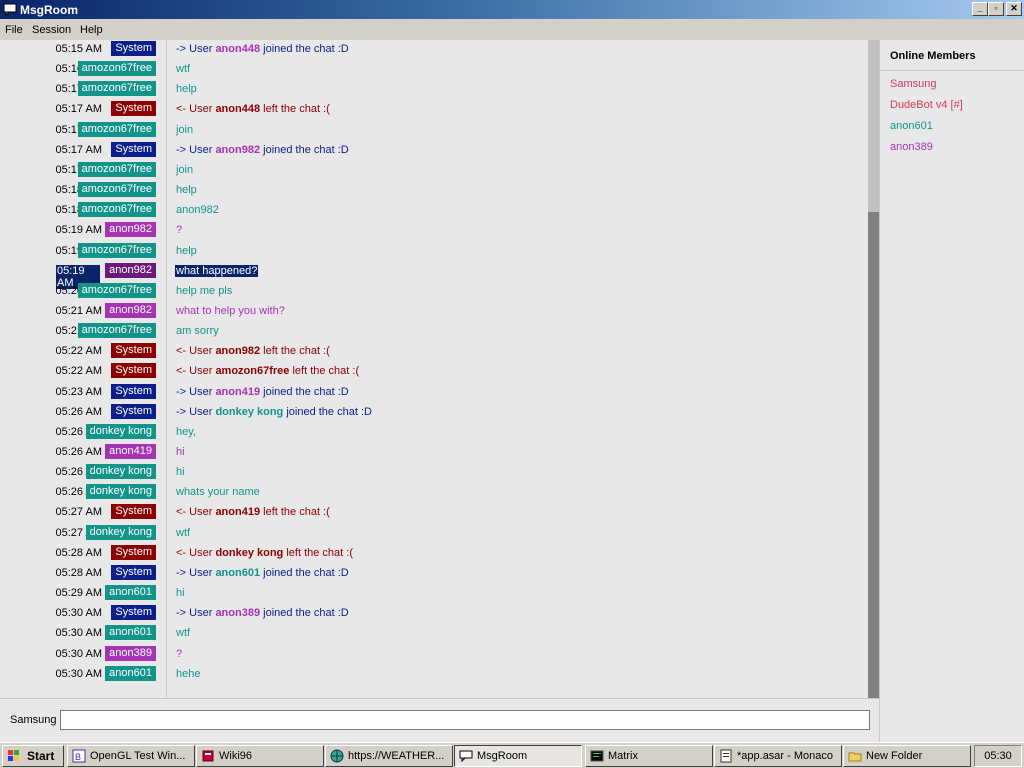 The width and height of the screenshot is (1024, 768). What do you see at coordinates (78, 512) in the screenshot?
I see `message-time: 05:27 AM` at bounding box center [78, 512].